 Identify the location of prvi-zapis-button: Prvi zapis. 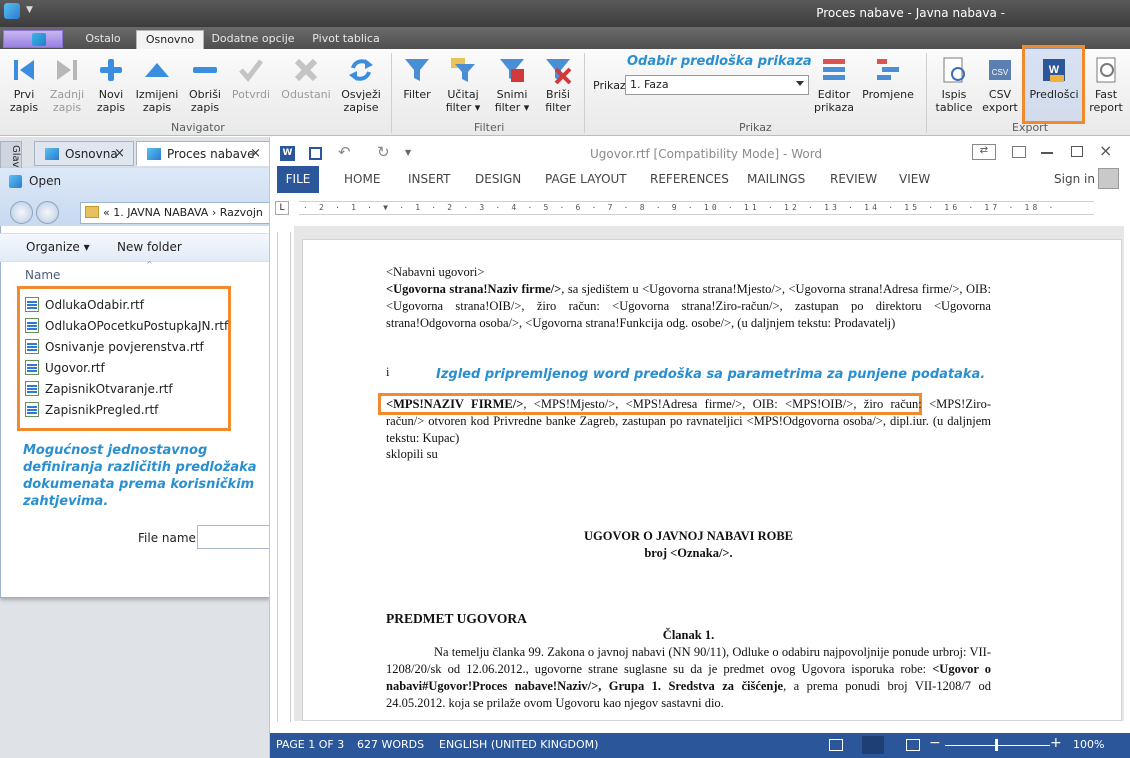
(24, 84).